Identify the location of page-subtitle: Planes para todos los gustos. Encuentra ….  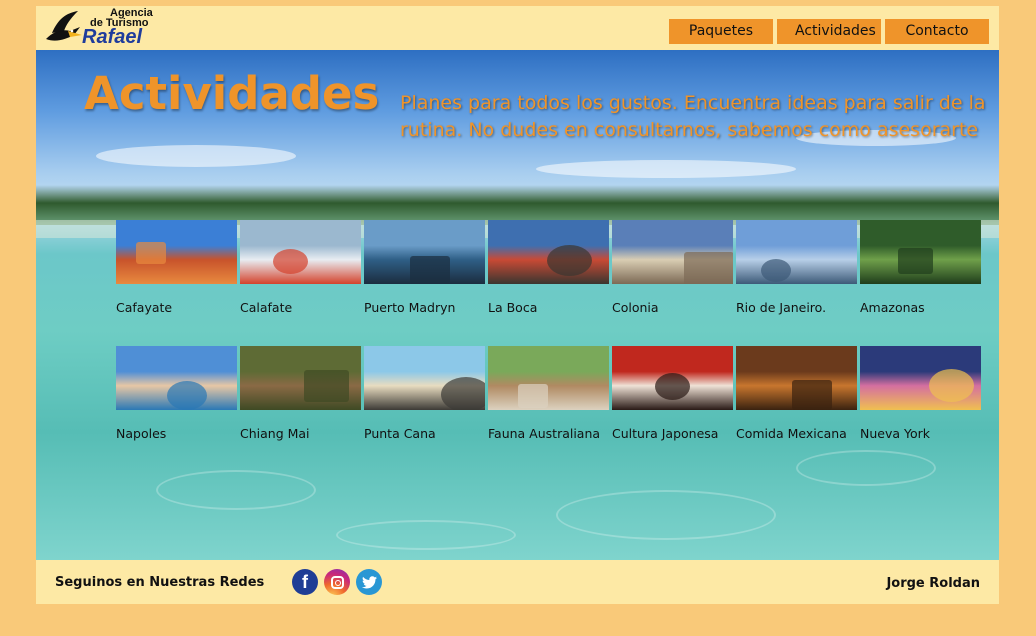
(693, 116).